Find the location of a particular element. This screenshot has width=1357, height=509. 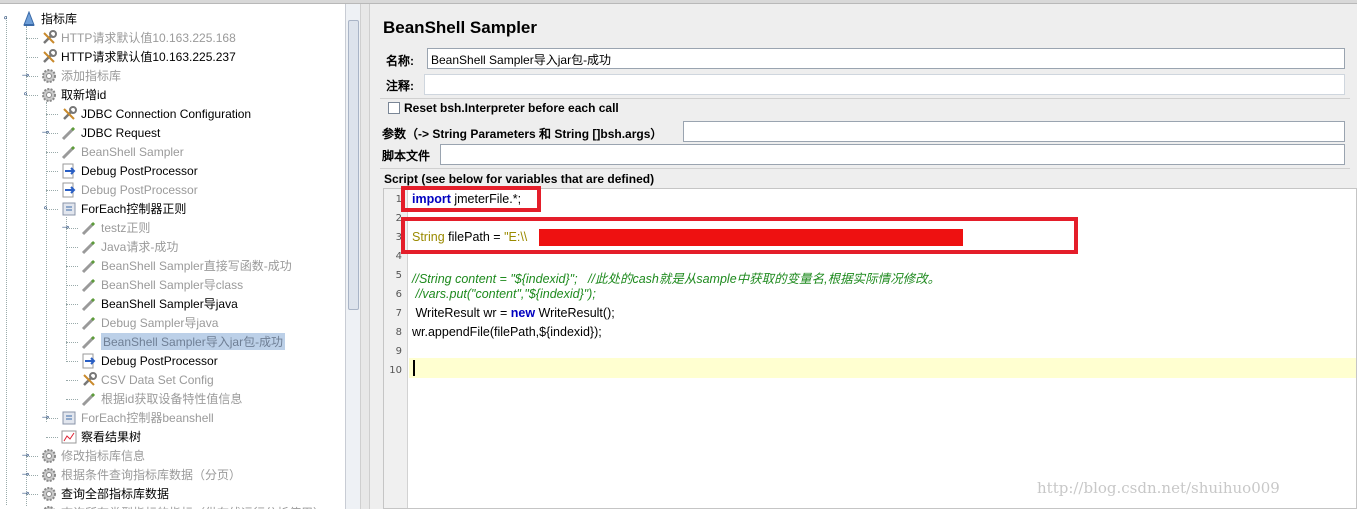

tree-node: 查询所有类型指标的指标（供在线运行分析使用） is located at coordinates (182, 506).